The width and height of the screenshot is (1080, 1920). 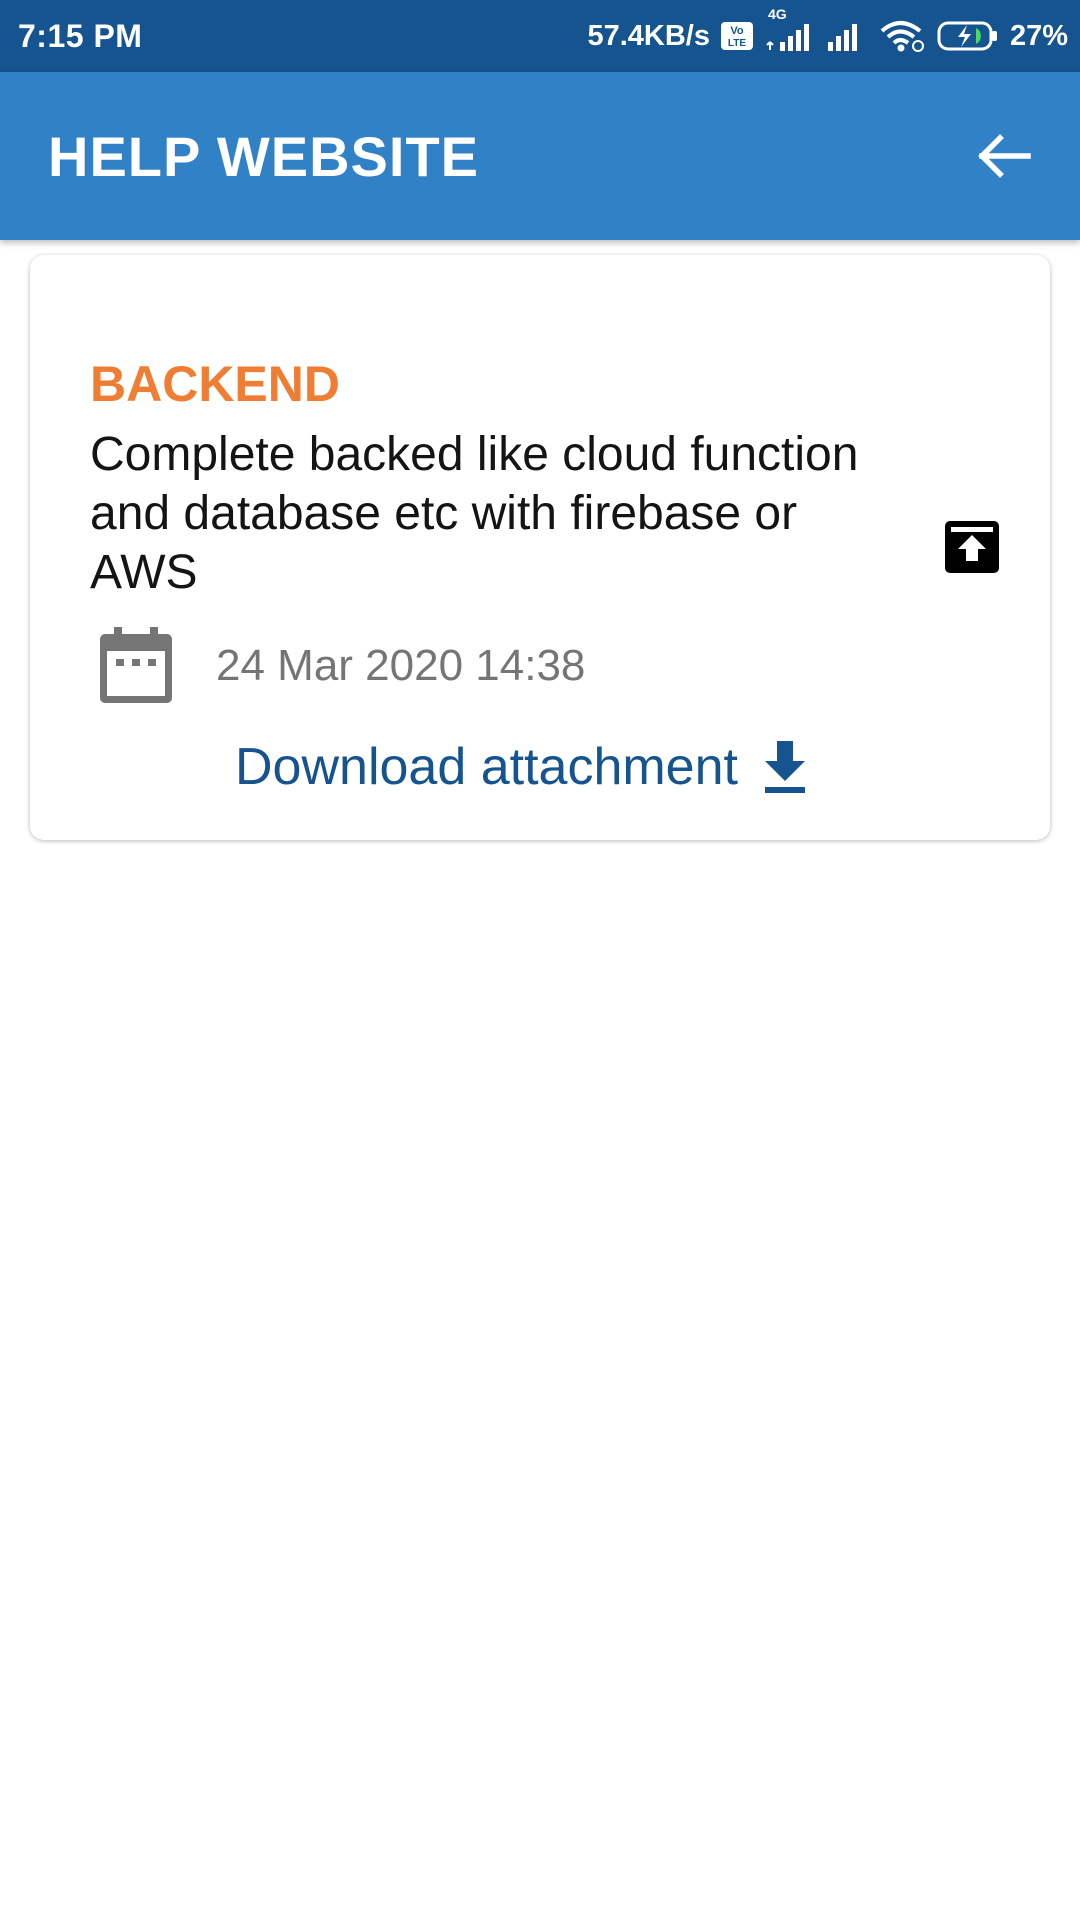 What do you see at coordinates (968, 36) in the screenshot?
I see `battery-charging-icon` at bounding box center [968, 36].